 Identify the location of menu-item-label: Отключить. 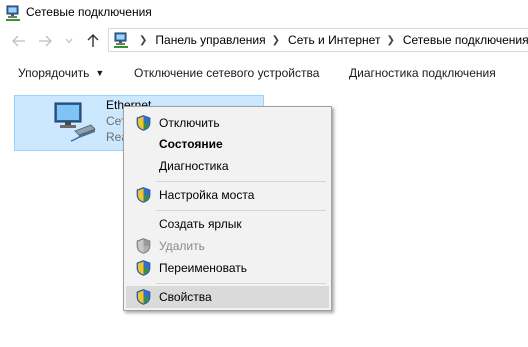
(189, 123).